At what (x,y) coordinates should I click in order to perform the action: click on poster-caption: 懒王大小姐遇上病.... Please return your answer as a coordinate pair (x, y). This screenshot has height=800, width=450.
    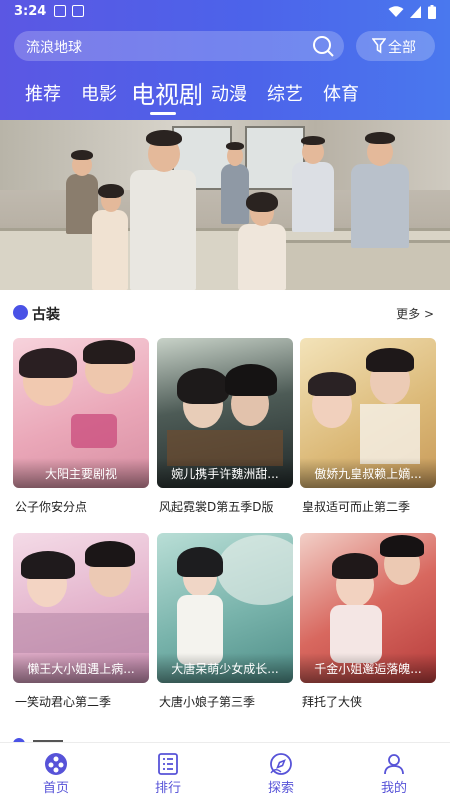
    Looking at the image, I should click on (81, 669).